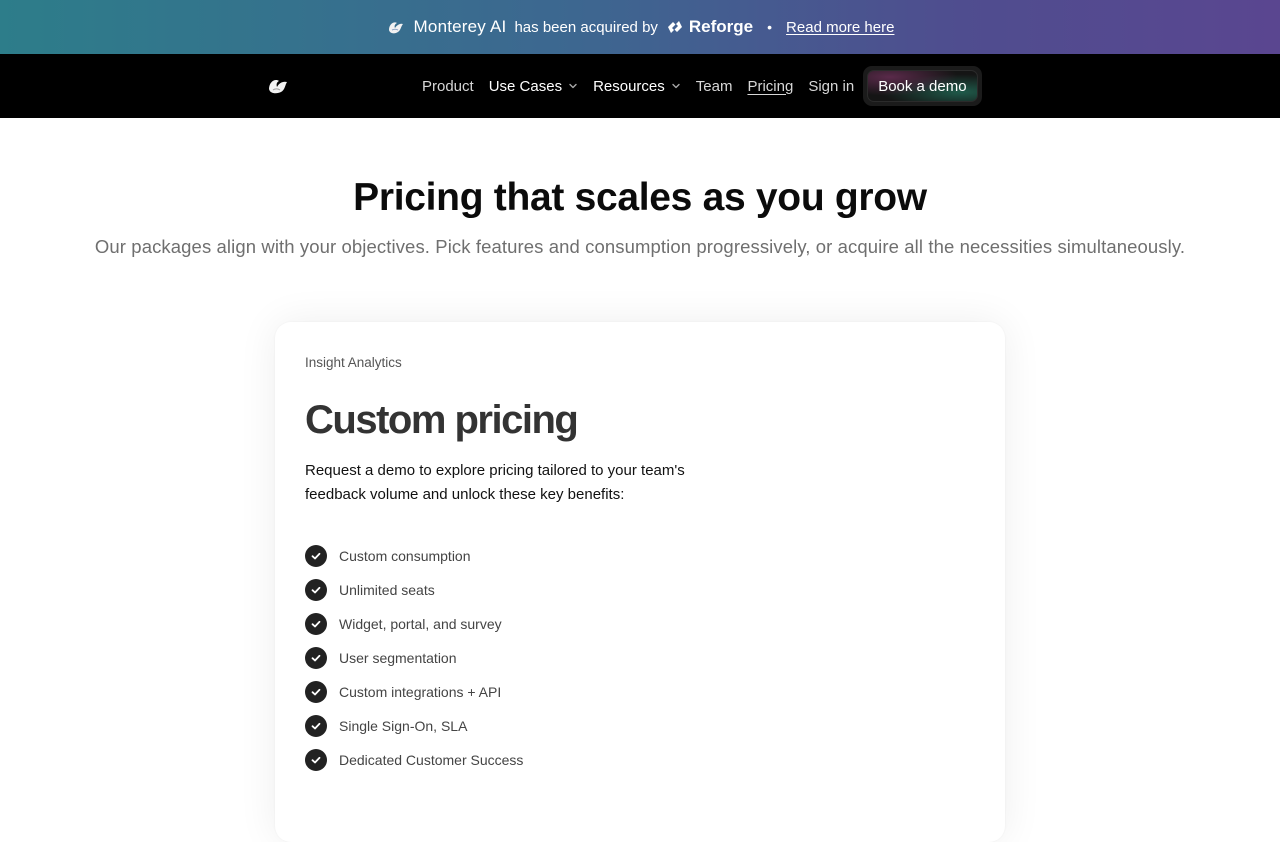  What do you see at coordinates (655, 692) in the screenshot?
I see `feature-item: Custom integrations + API` at bounding box center [655, 692].